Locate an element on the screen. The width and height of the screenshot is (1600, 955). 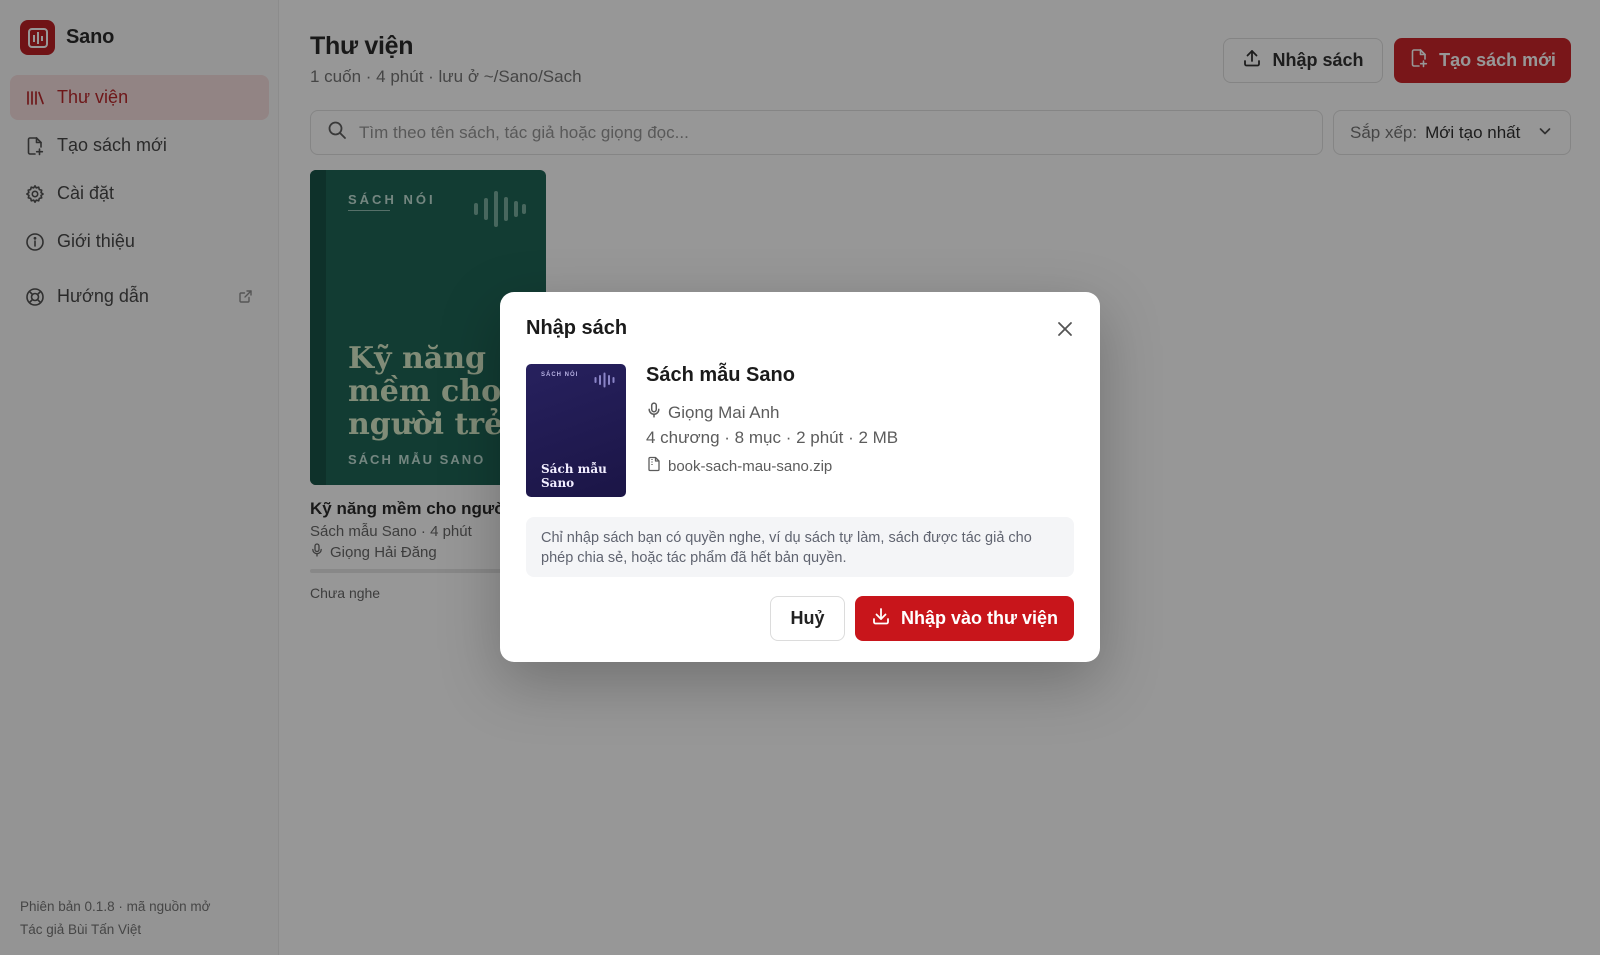
close-icon is located at coordinates (1065, 331).